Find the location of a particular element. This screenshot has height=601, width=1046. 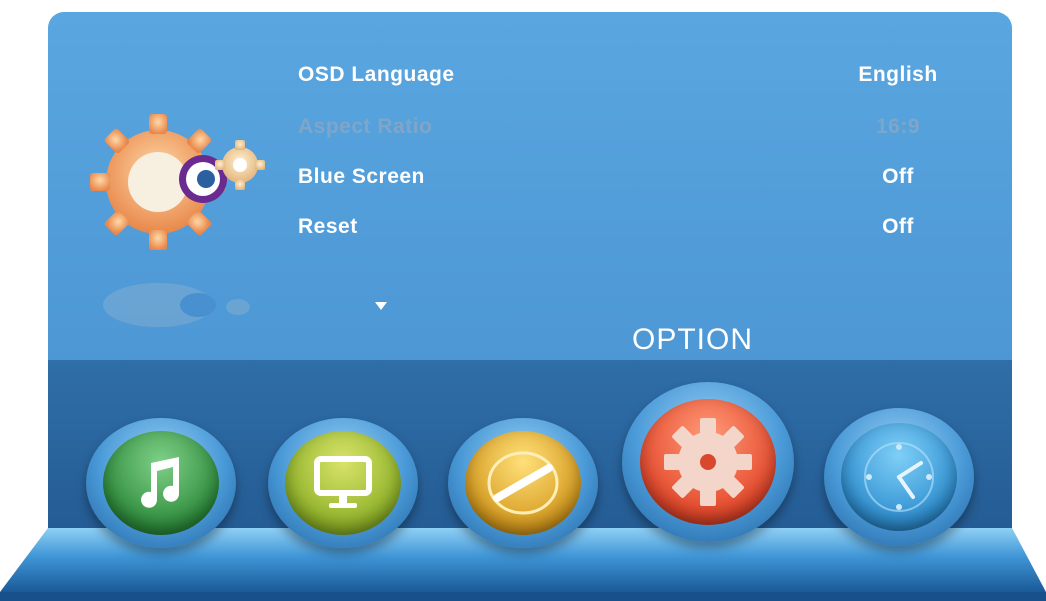

menu-row-aspect-ratio: Aspect Ratio 16:9 is located at coordinates (628, 127).